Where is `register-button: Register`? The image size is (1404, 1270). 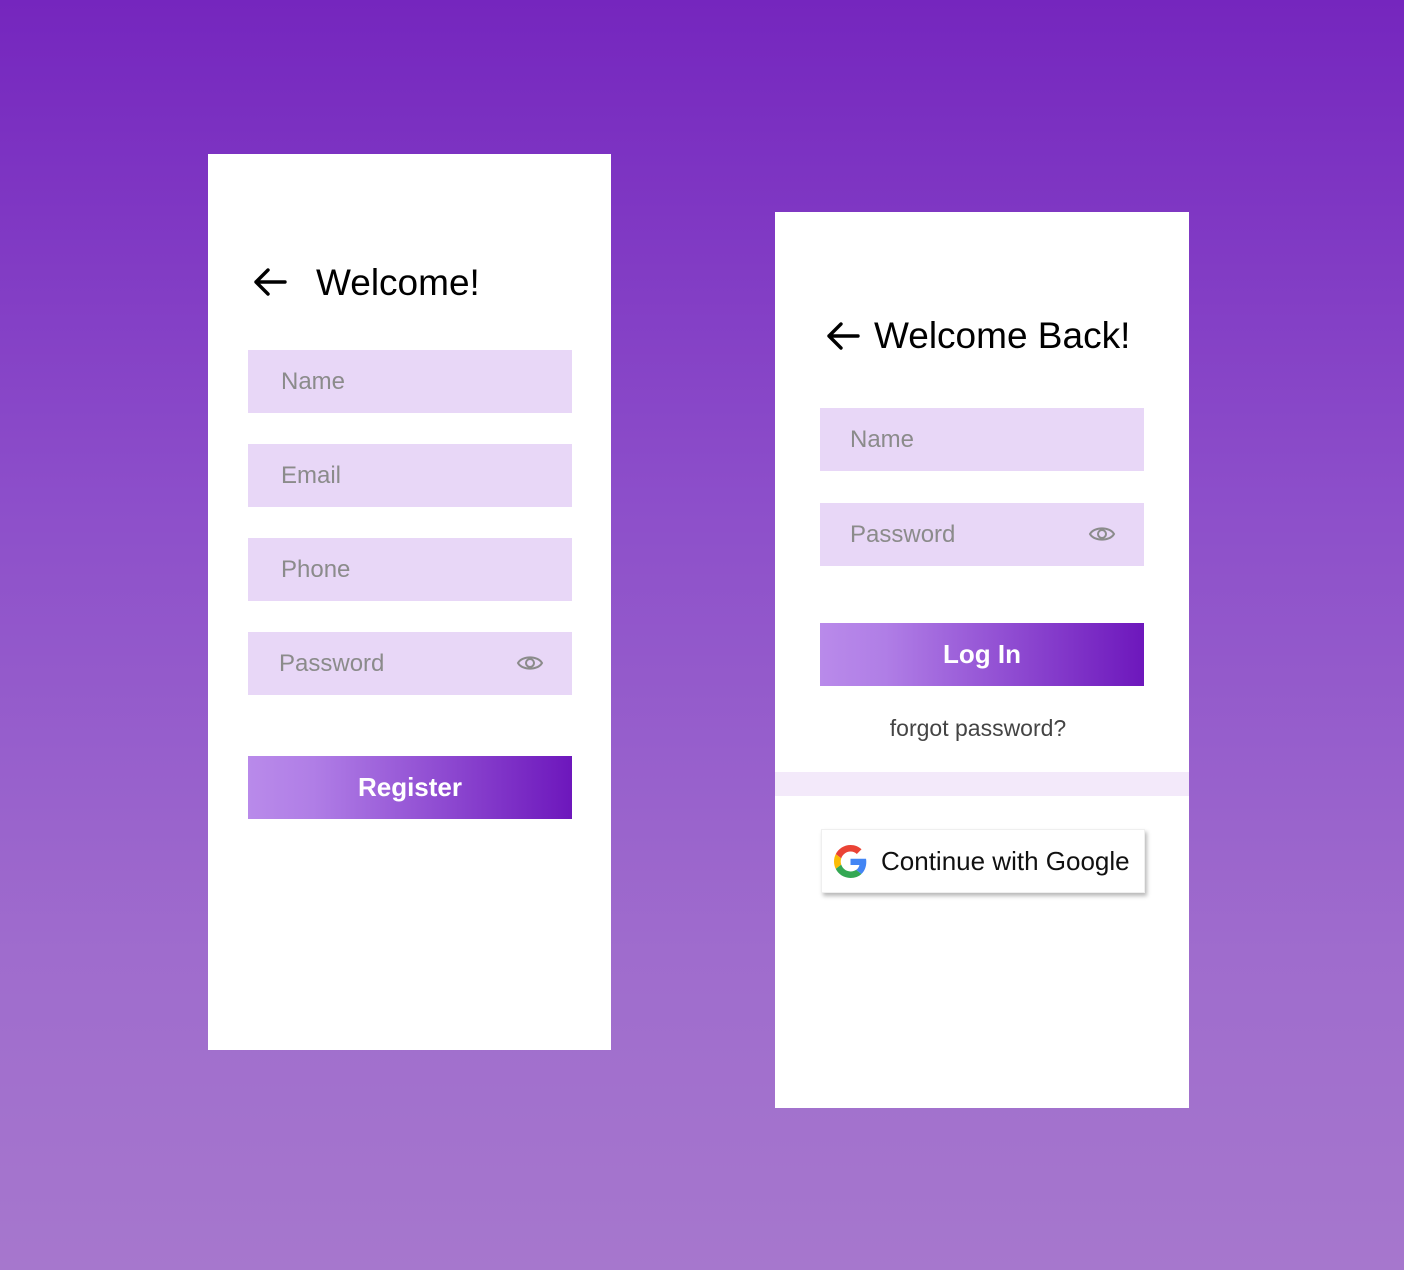
register-button: Register is located at coordinates (410, 787).